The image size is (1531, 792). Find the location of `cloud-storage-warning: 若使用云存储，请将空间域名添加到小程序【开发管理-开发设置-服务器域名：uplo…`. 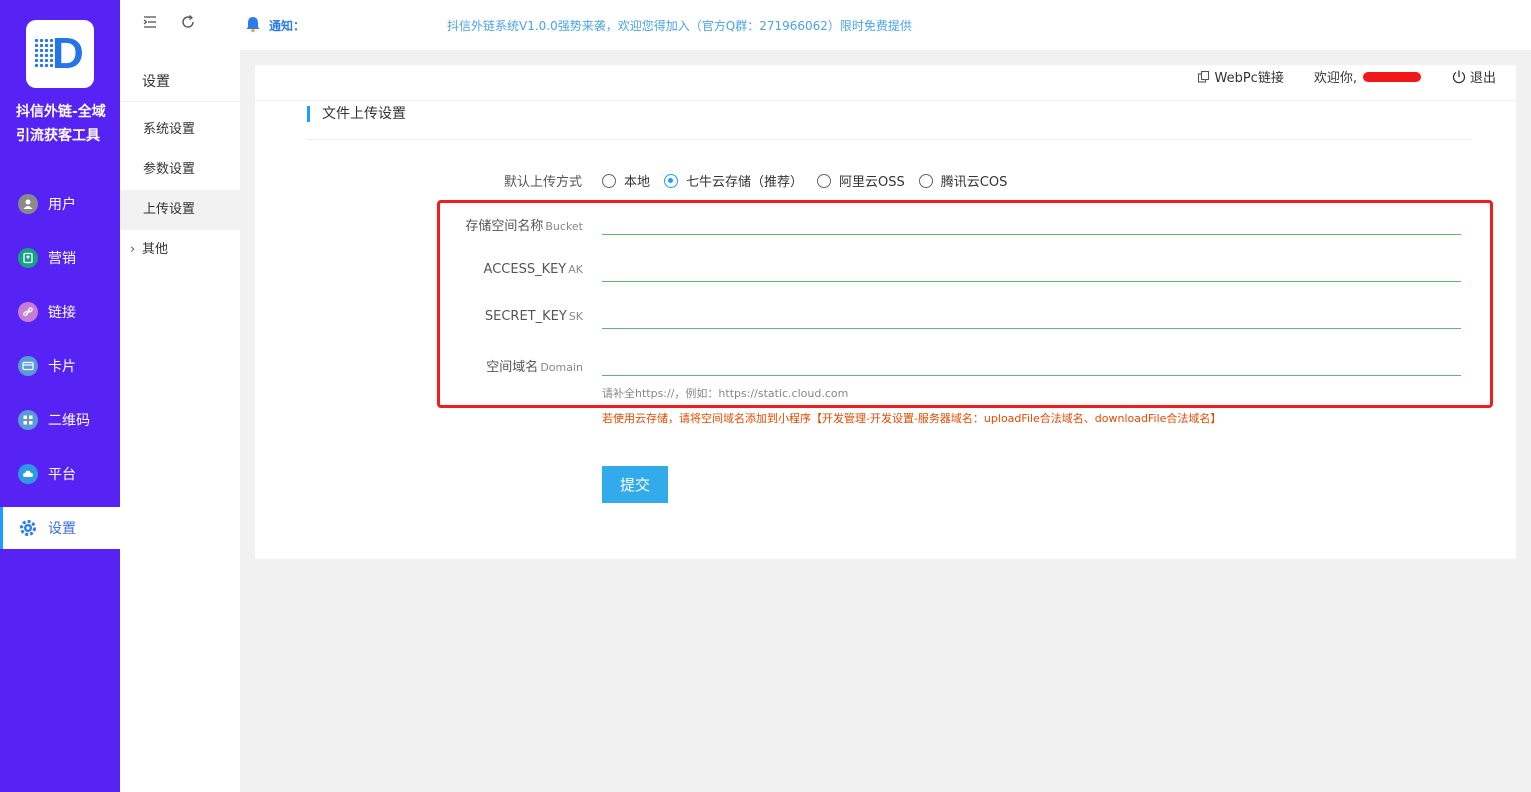

cloud-storage-warning: 若使用云存储，请将空间域名添加到小程序【开发管理-开发设置-服务器域名：uplo… is located at coordinates (912, 418).